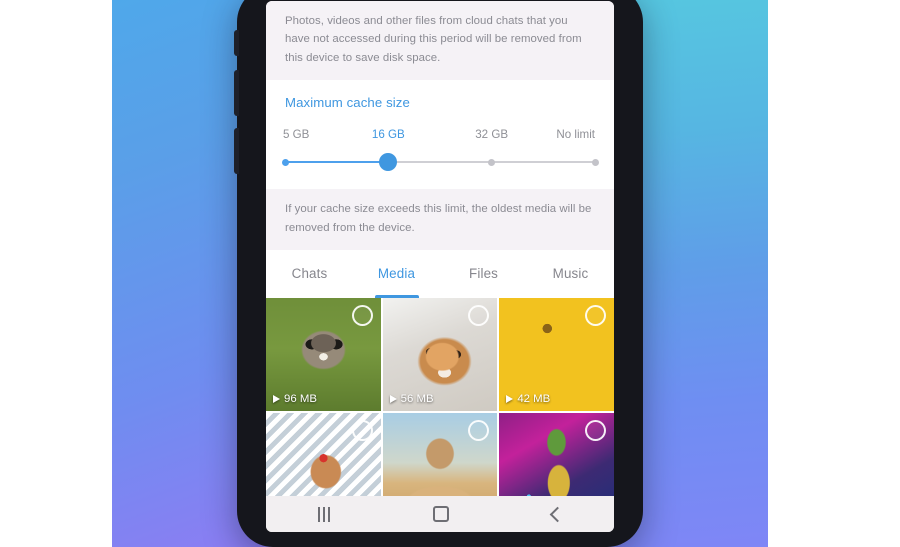 The width and height of the screenshot is (900, 547). I want to click on cache-option-label-16gb: 16 GB, so click(388, 134).